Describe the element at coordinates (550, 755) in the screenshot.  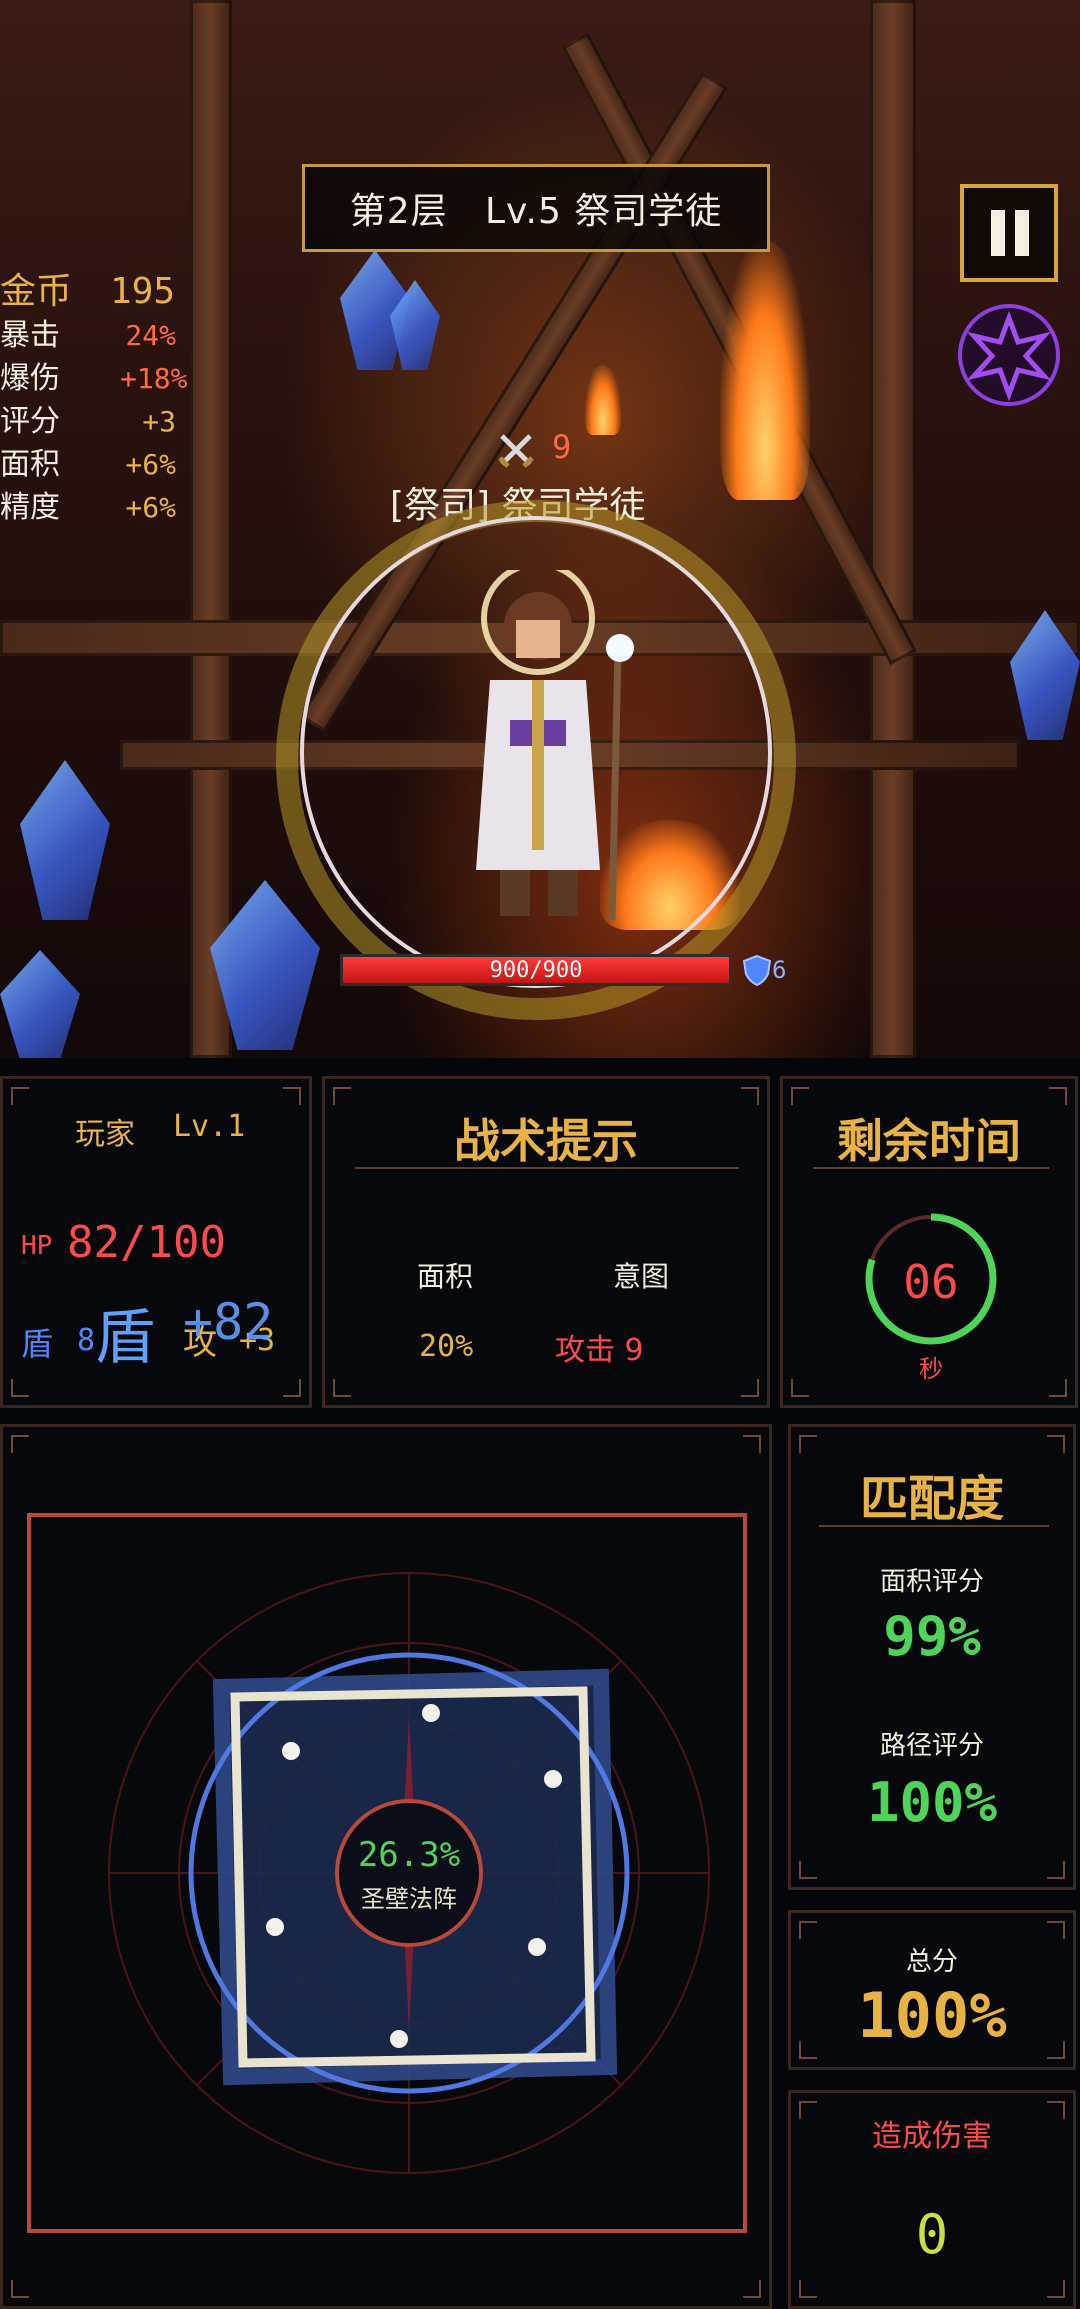
I see `enemy-priest-sprite` at that location.